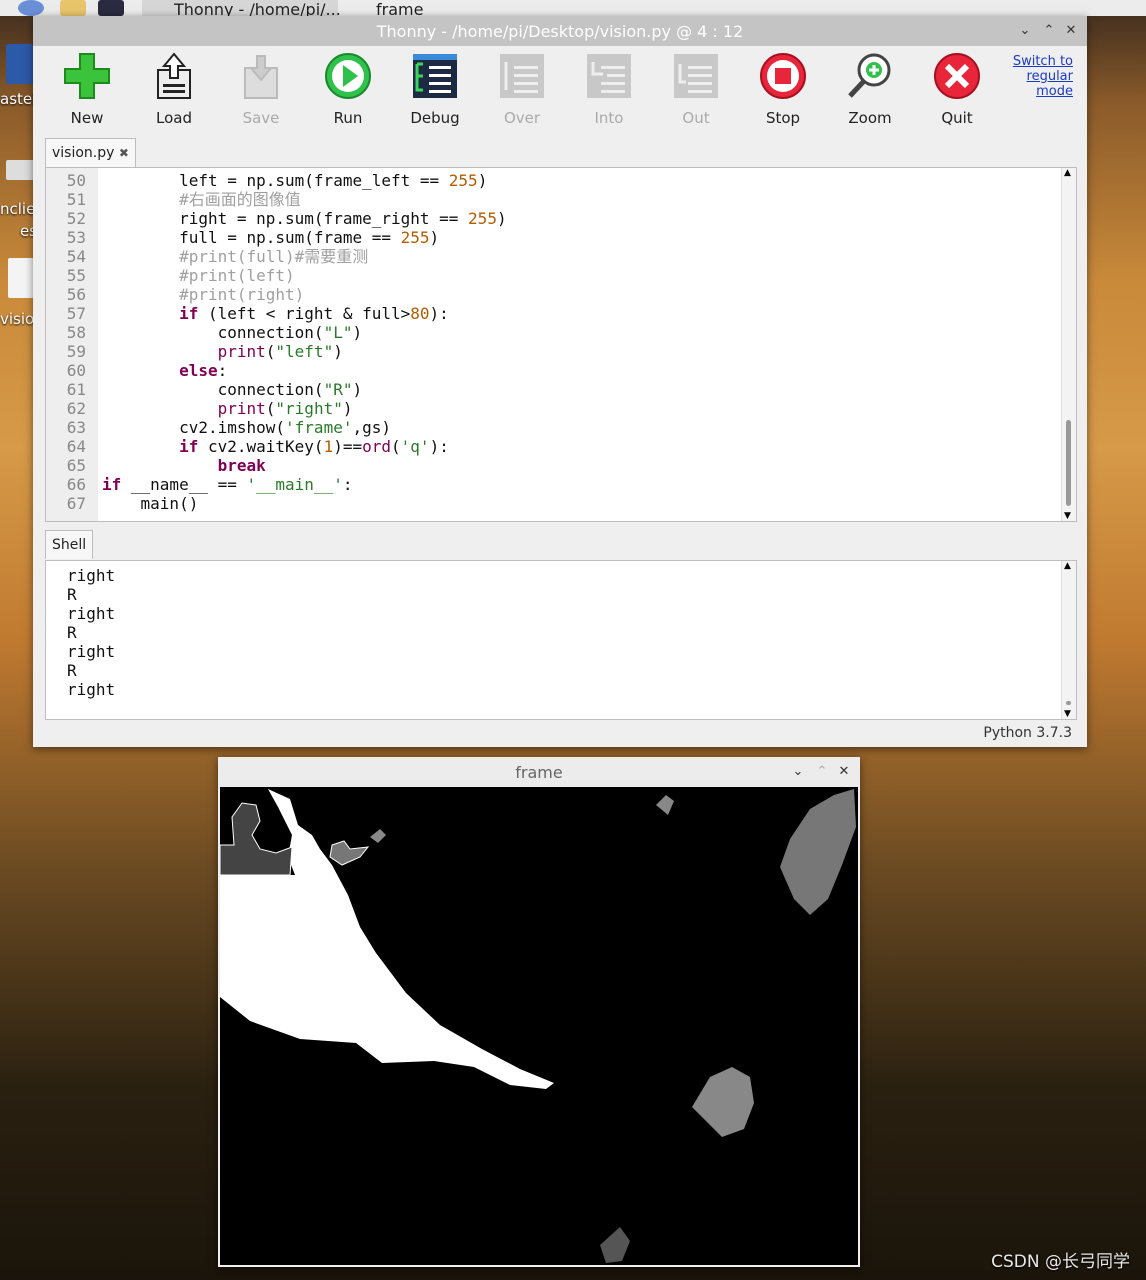 This screenshot has height=1280, width=1146. I want to click on code-line: 50 left = np.sum(frame_left == 255), so click(276, 180).